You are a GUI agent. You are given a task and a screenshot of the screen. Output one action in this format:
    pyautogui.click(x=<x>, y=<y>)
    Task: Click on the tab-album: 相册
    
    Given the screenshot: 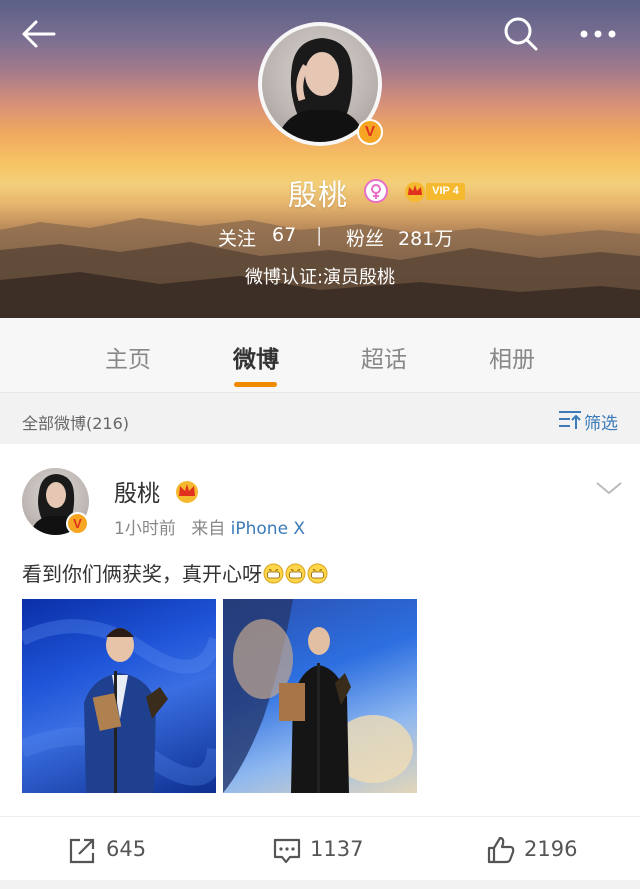 What is the action you would take?
    pyautogui.click(x=512, y=357)
    